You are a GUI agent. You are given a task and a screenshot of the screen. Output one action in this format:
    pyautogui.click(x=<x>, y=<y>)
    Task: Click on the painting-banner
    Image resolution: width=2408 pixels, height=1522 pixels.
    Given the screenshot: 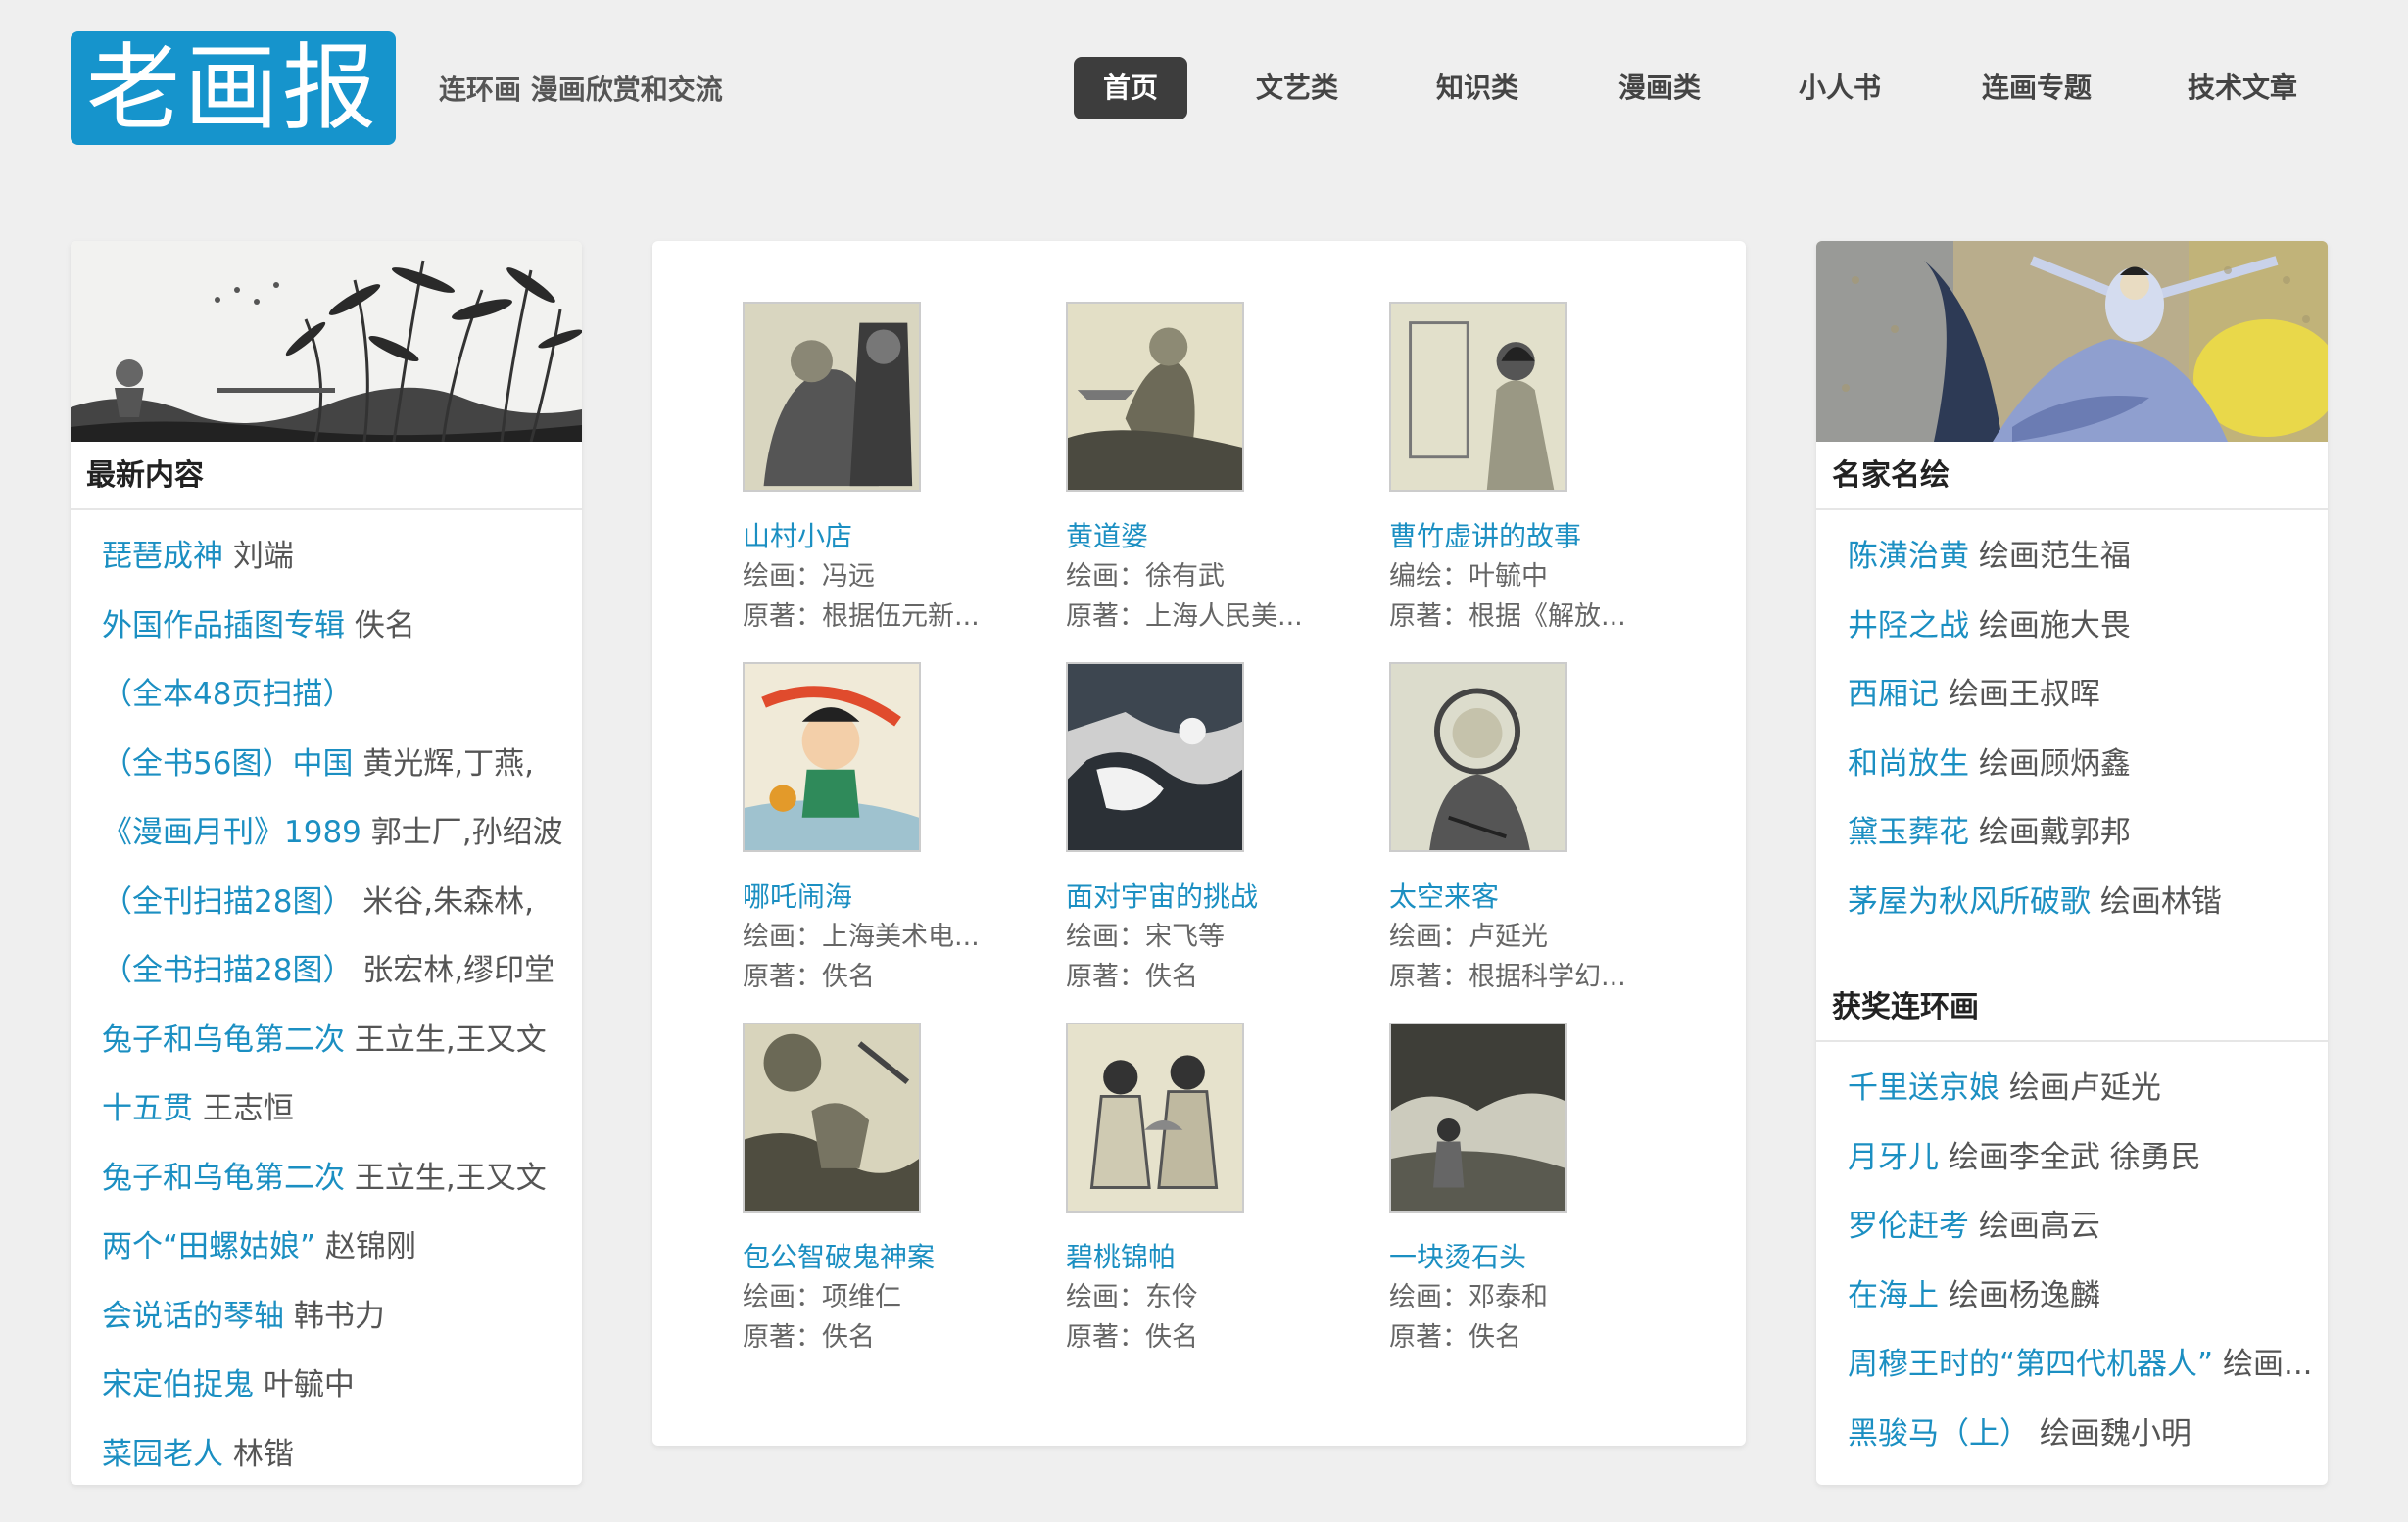 What is the action you would take?
    pyautogui.click(x=2072, y=341)
    